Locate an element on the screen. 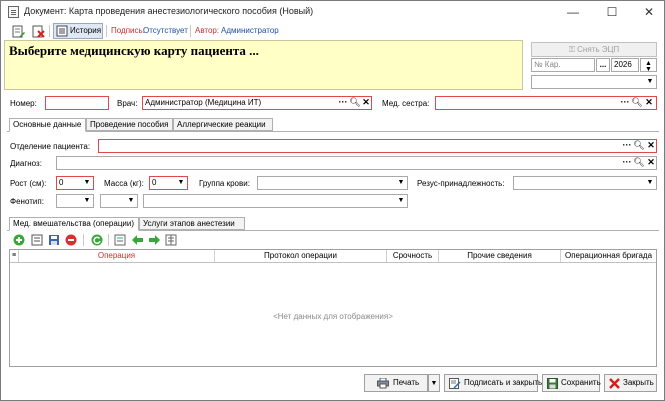  diagnosis-input is located at coordinates (356, 163).